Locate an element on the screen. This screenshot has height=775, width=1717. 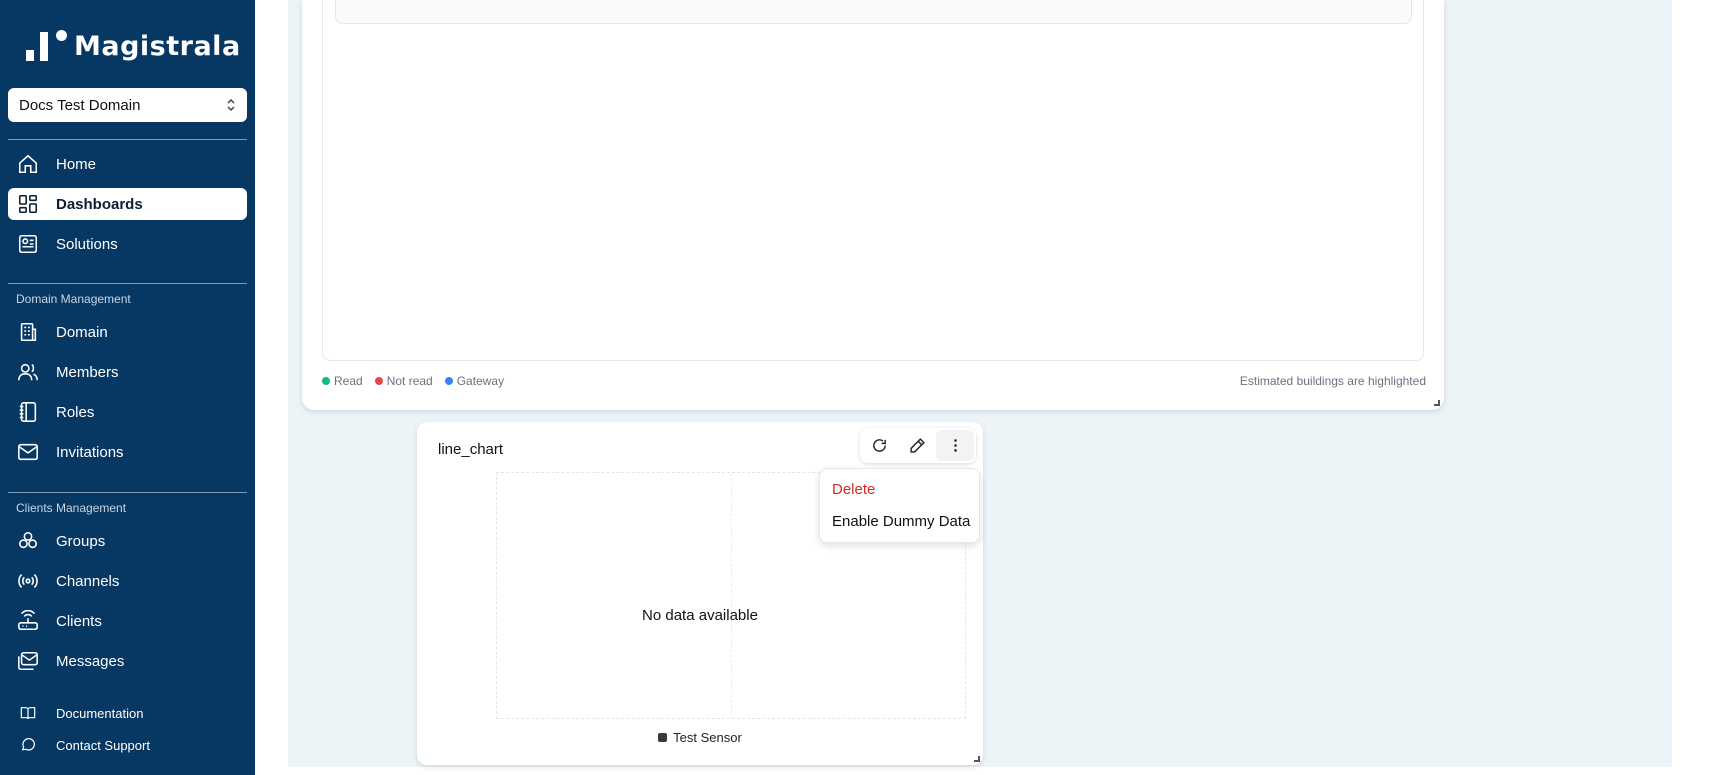
sidebar-item-label: Members is located at coordinates (87, 372).